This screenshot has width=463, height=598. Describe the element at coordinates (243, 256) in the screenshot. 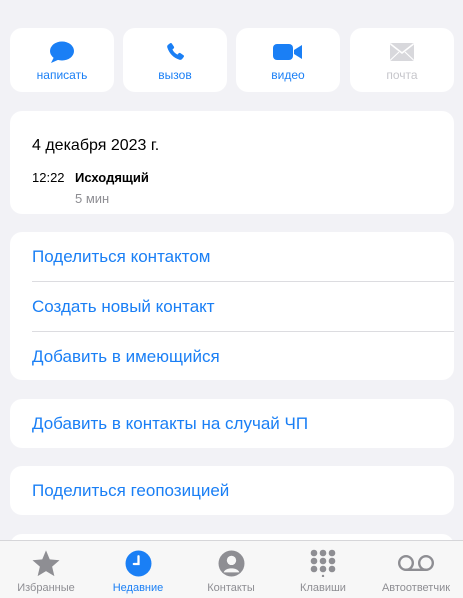

I see `share-contact-option: Поделиться контактом` at that location.